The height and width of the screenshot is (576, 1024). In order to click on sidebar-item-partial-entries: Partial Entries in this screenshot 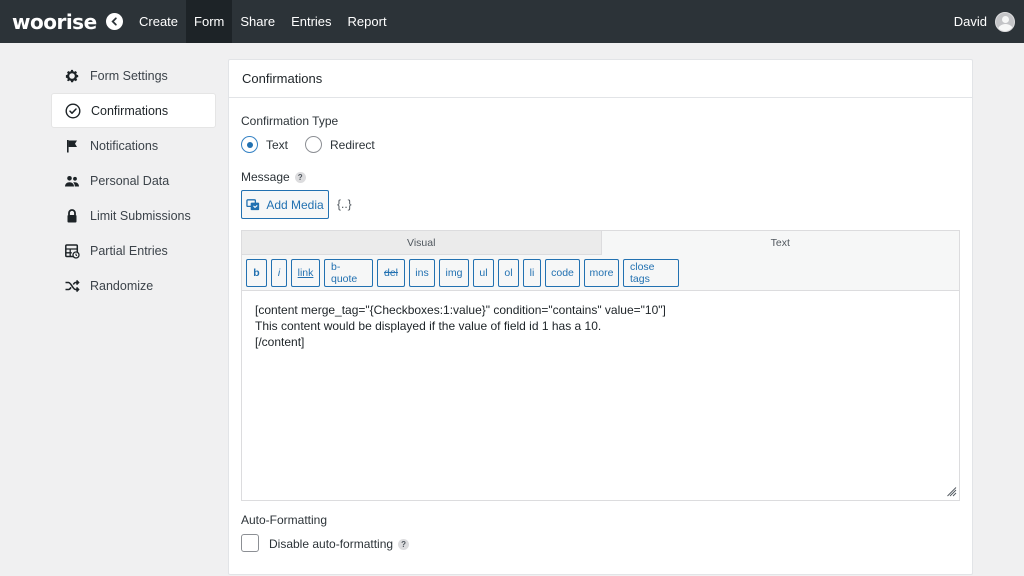, I will do `click(133, 250)`.